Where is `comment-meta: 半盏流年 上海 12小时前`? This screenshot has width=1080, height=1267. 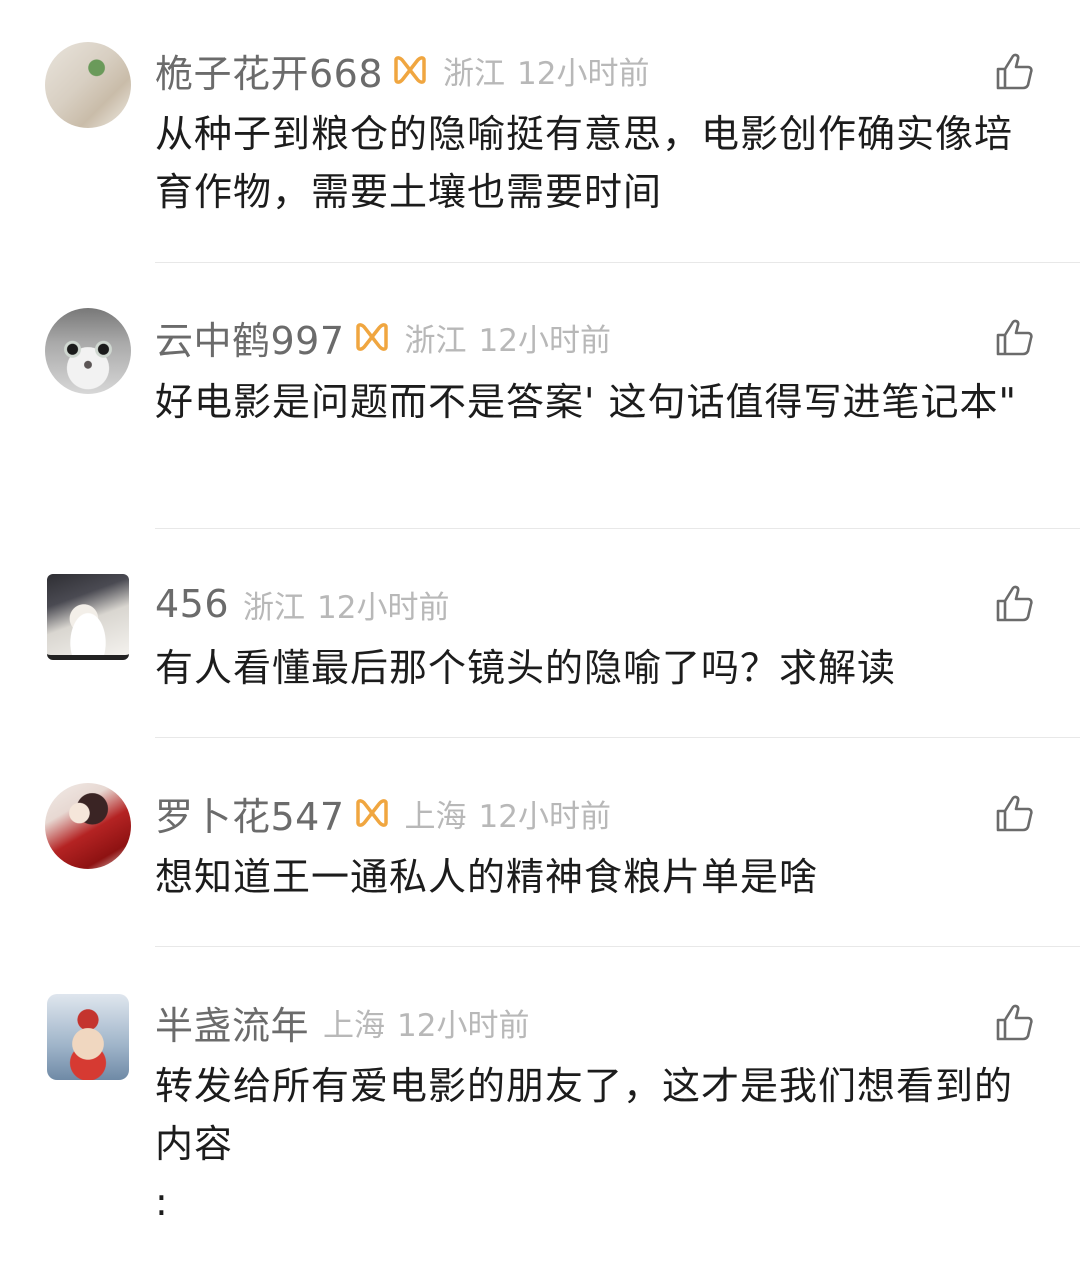 comment-meta: 半盏流年 上海 12小时前 is located at coordinates (342, 1022).